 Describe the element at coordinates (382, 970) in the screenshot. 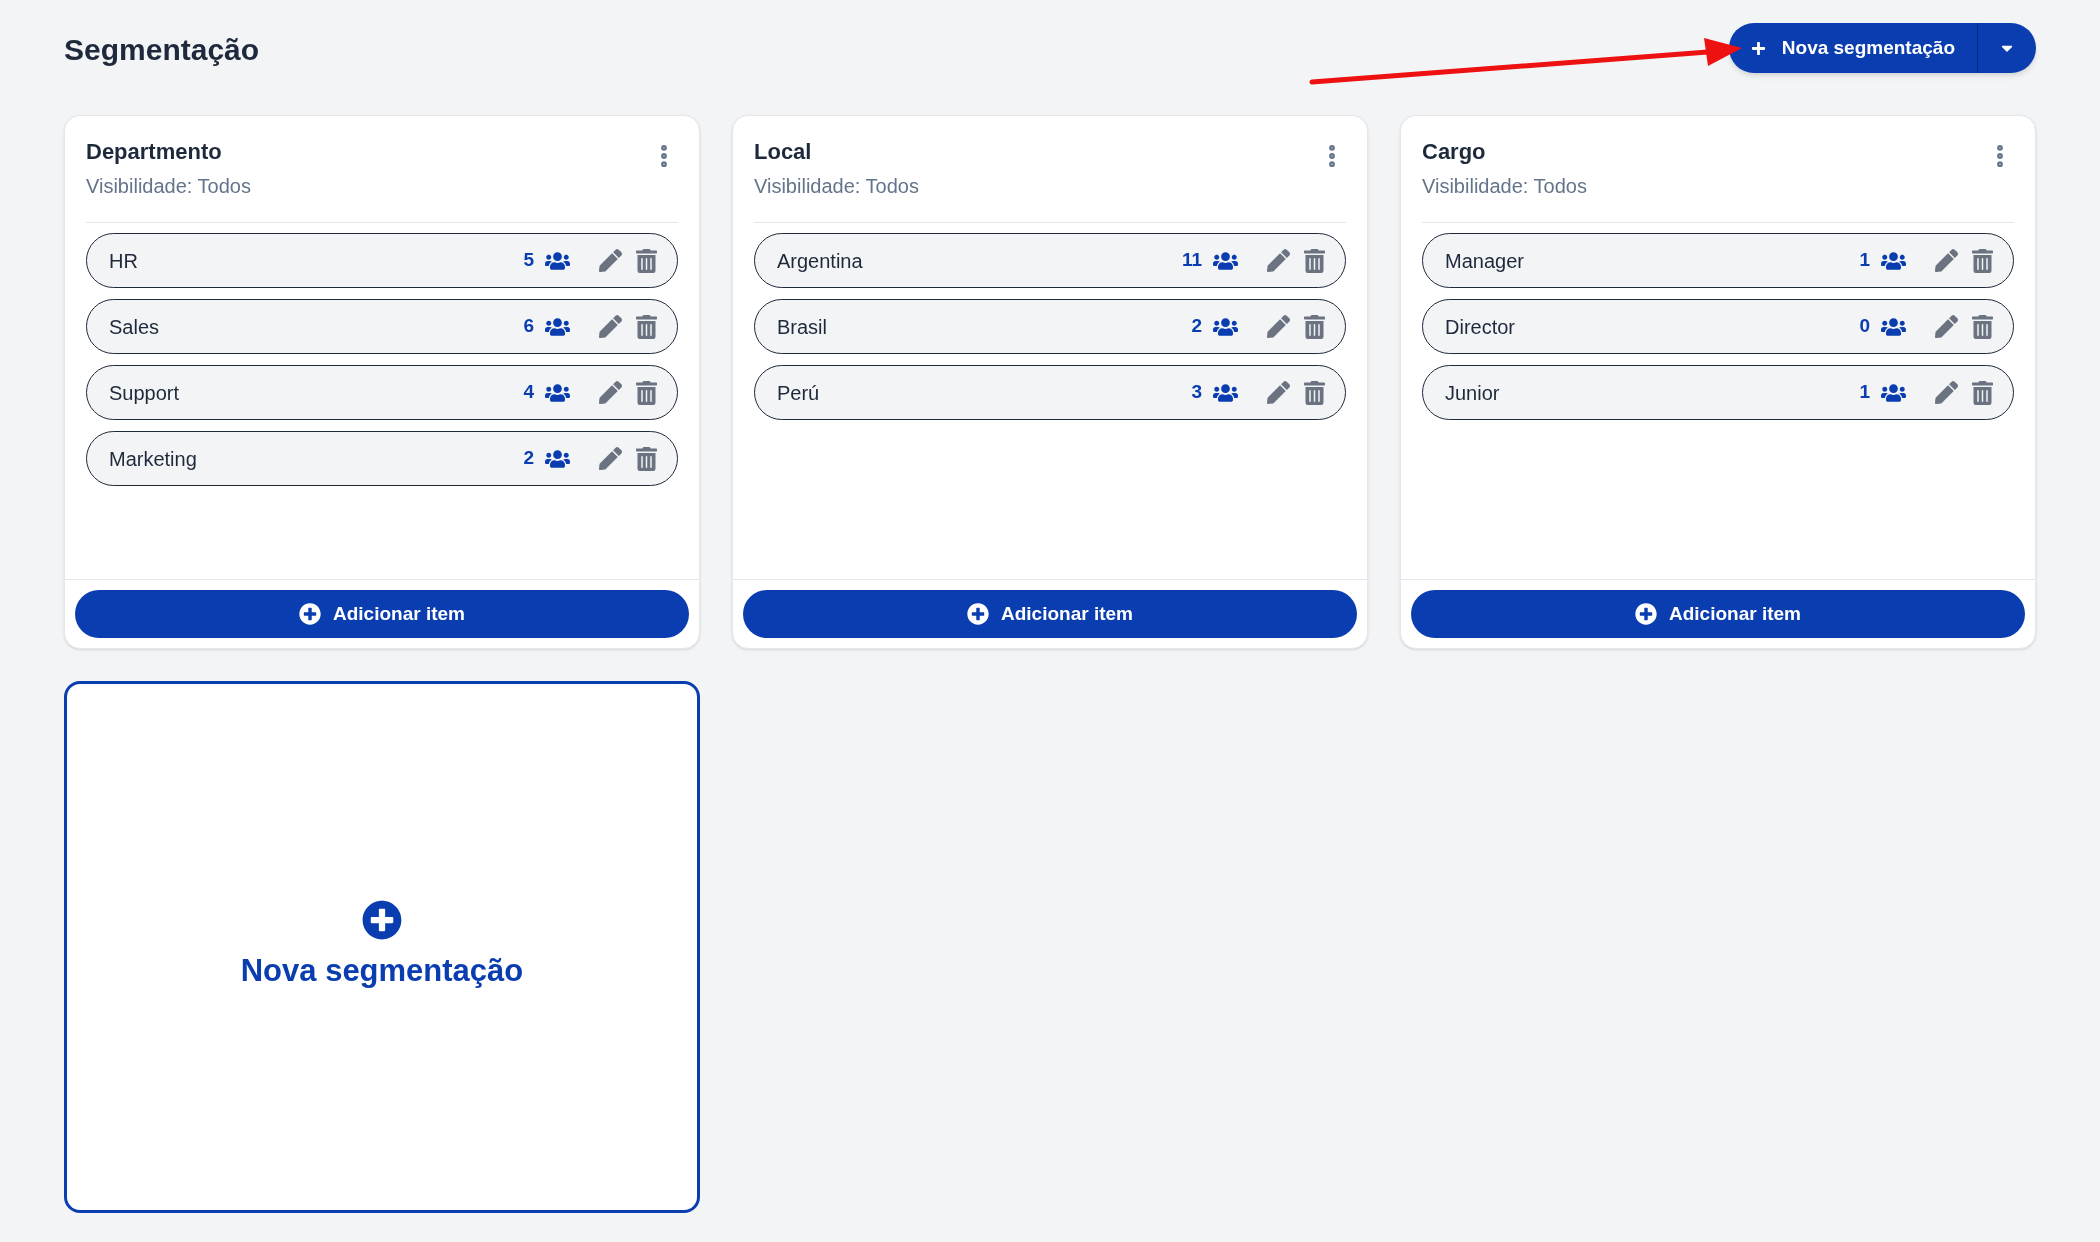

I see `new-segmentation-label: Nova segmentação` at that location.